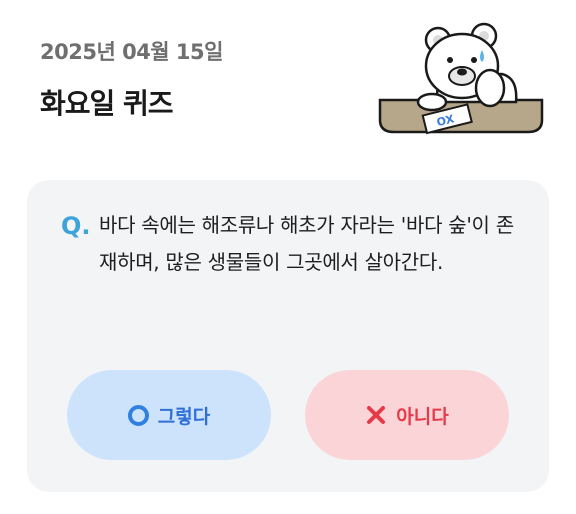  I want to click on answer-no-button: 아니다, so click(407, 415).